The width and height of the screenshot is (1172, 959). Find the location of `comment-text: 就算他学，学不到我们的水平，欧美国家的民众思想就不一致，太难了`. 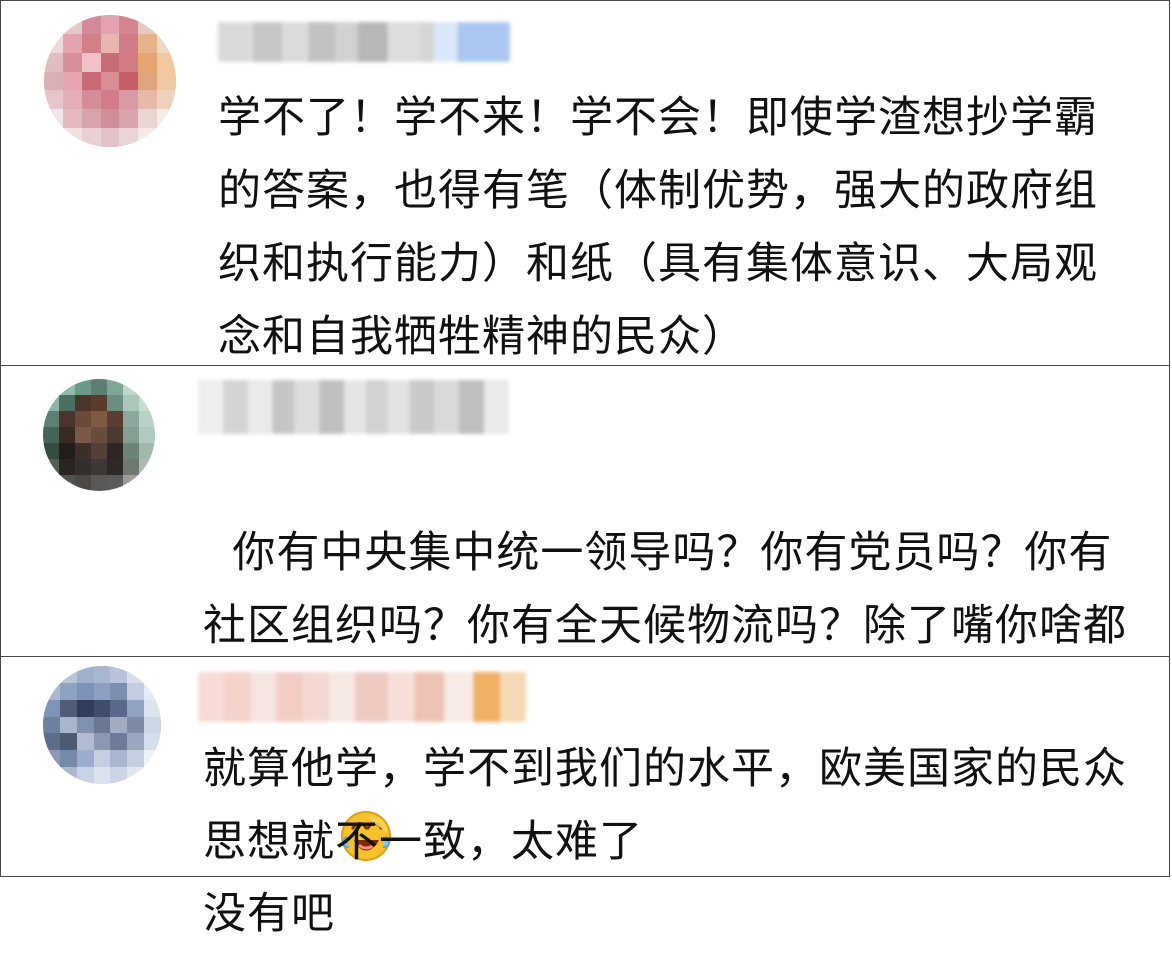

comment-text: 就算他学，学不到我们的水平，欧美国家的民众思想就不一致，太难了 is located at coordinates (665, 805).